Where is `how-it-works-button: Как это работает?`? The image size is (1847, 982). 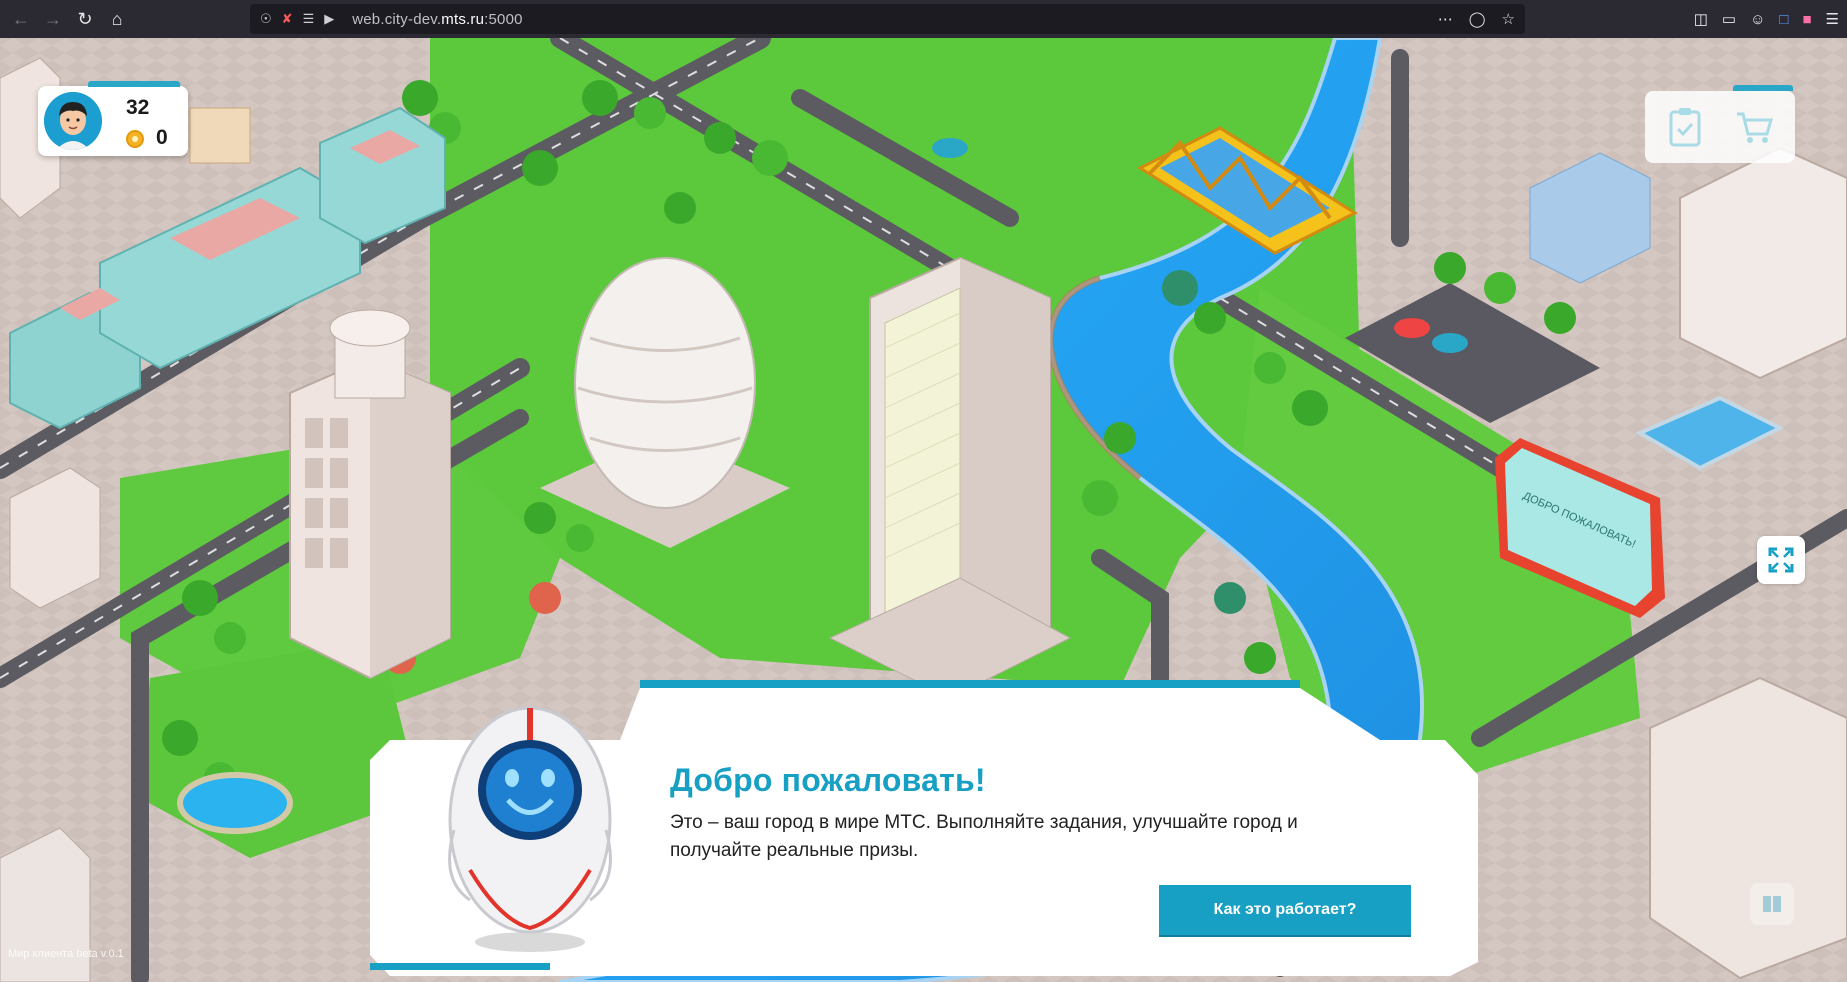 how-it-works-button: Как это работает? is located at coordinates (1285, 910).